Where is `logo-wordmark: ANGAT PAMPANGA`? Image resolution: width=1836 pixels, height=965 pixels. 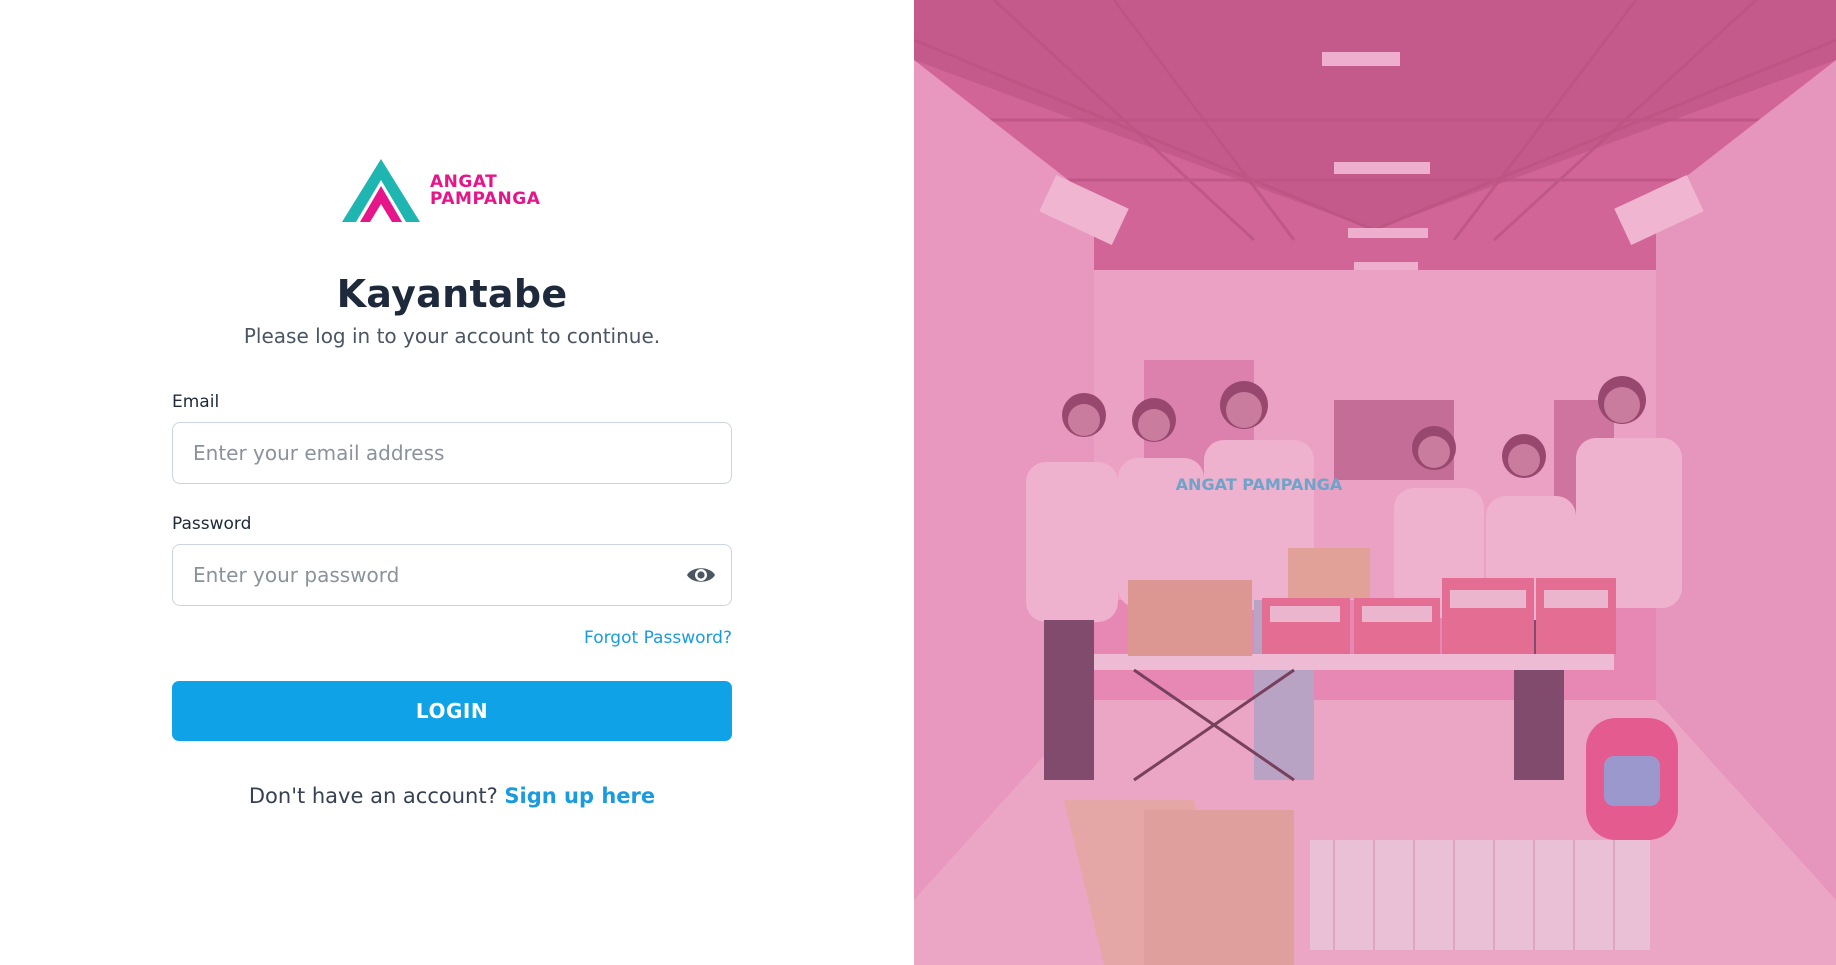 logo-wordmark: ANGAT PAMPANGA is located at coordinates (485, 191).